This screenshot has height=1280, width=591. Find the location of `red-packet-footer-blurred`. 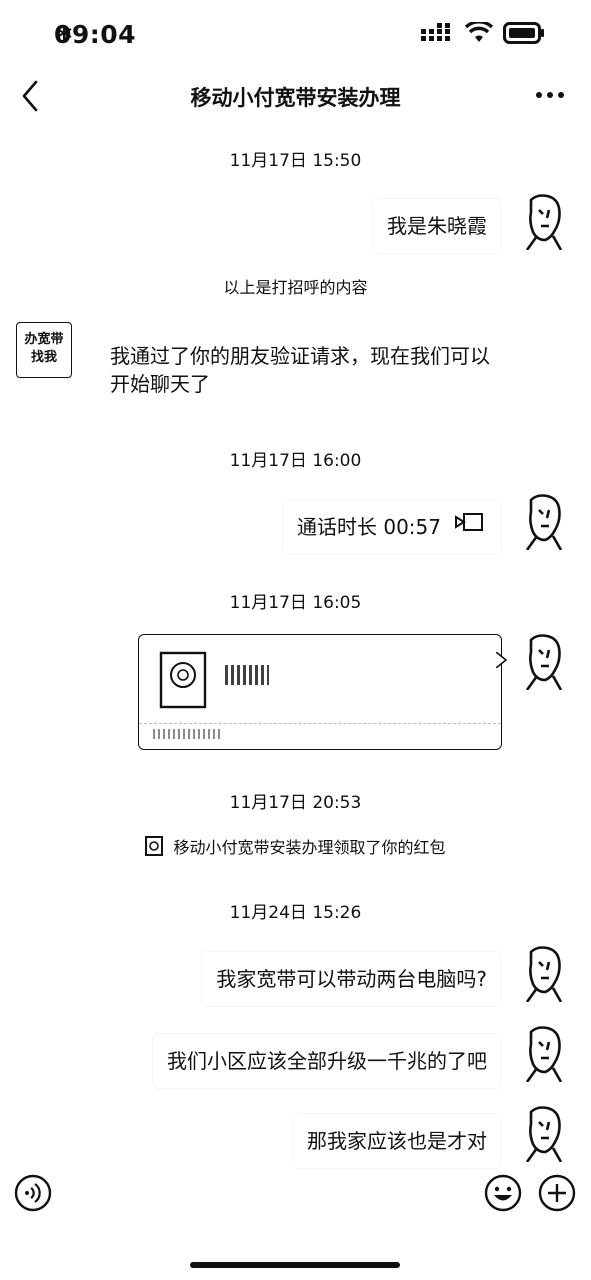

red-packet-footer-blurred is located at coordinates (188, 734).